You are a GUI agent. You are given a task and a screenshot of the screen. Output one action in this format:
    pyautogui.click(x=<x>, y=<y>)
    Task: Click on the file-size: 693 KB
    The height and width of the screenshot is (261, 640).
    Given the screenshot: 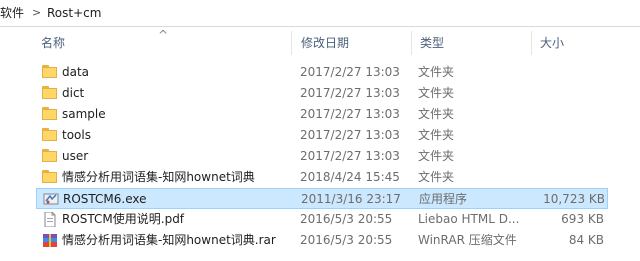 What is the action you would take?
    pyautogui.click(x=582, y=219)
    